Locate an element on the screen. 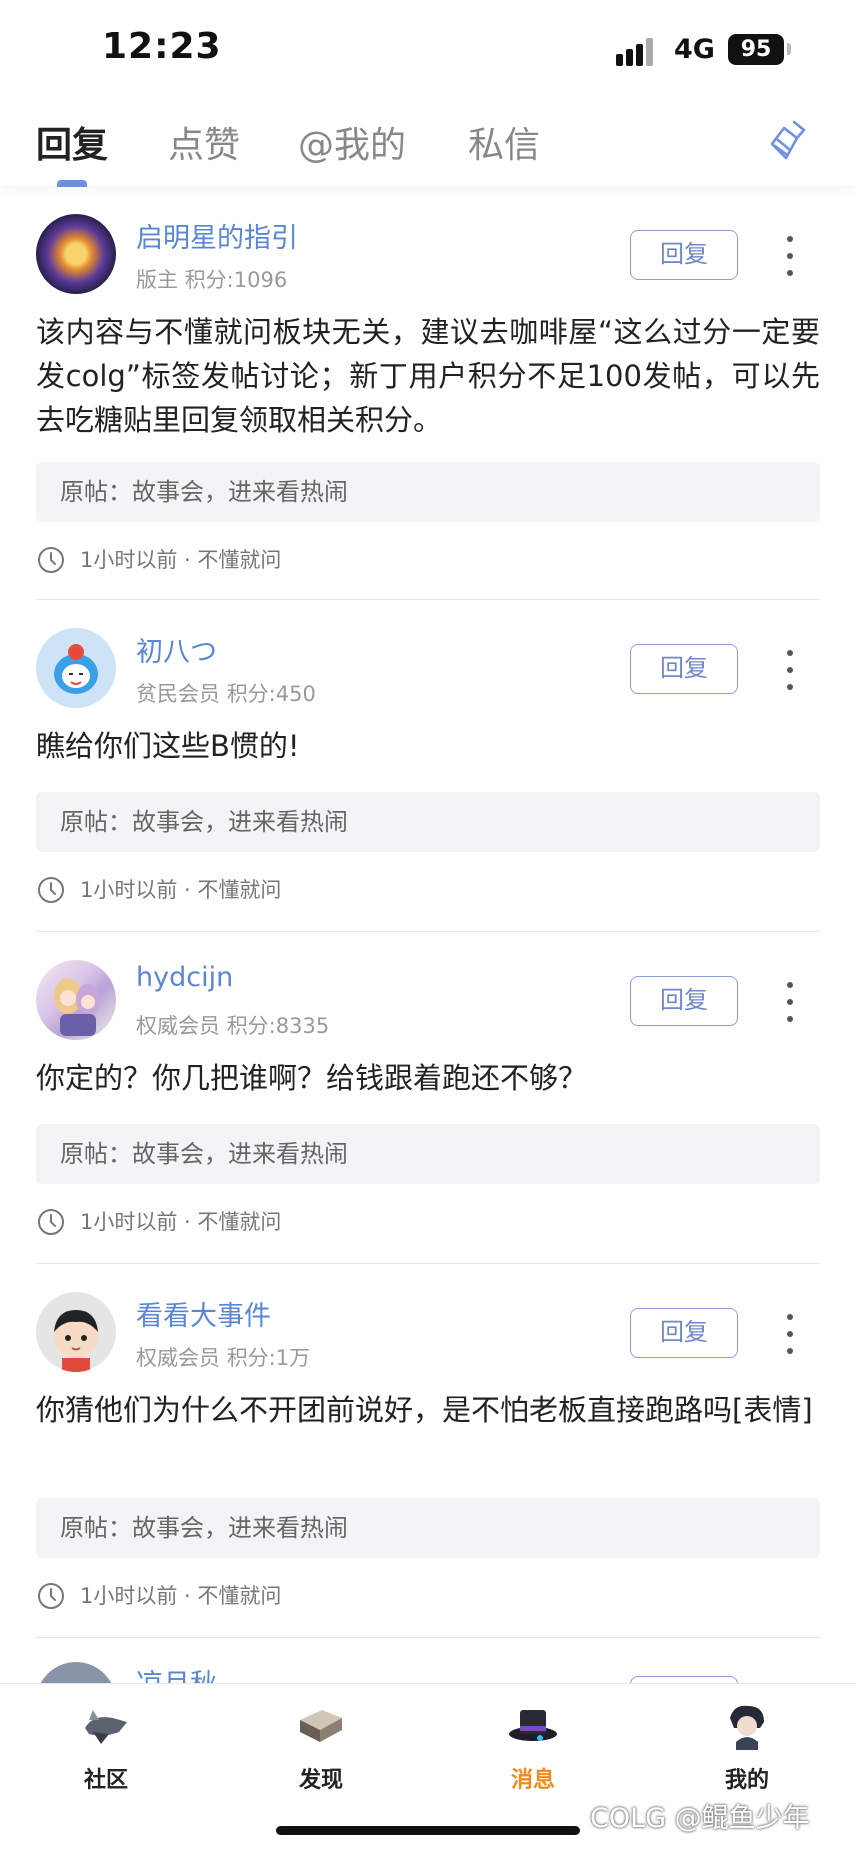  user-rank: 贫民会员 积分:450 is located at coordinates (226, 693).